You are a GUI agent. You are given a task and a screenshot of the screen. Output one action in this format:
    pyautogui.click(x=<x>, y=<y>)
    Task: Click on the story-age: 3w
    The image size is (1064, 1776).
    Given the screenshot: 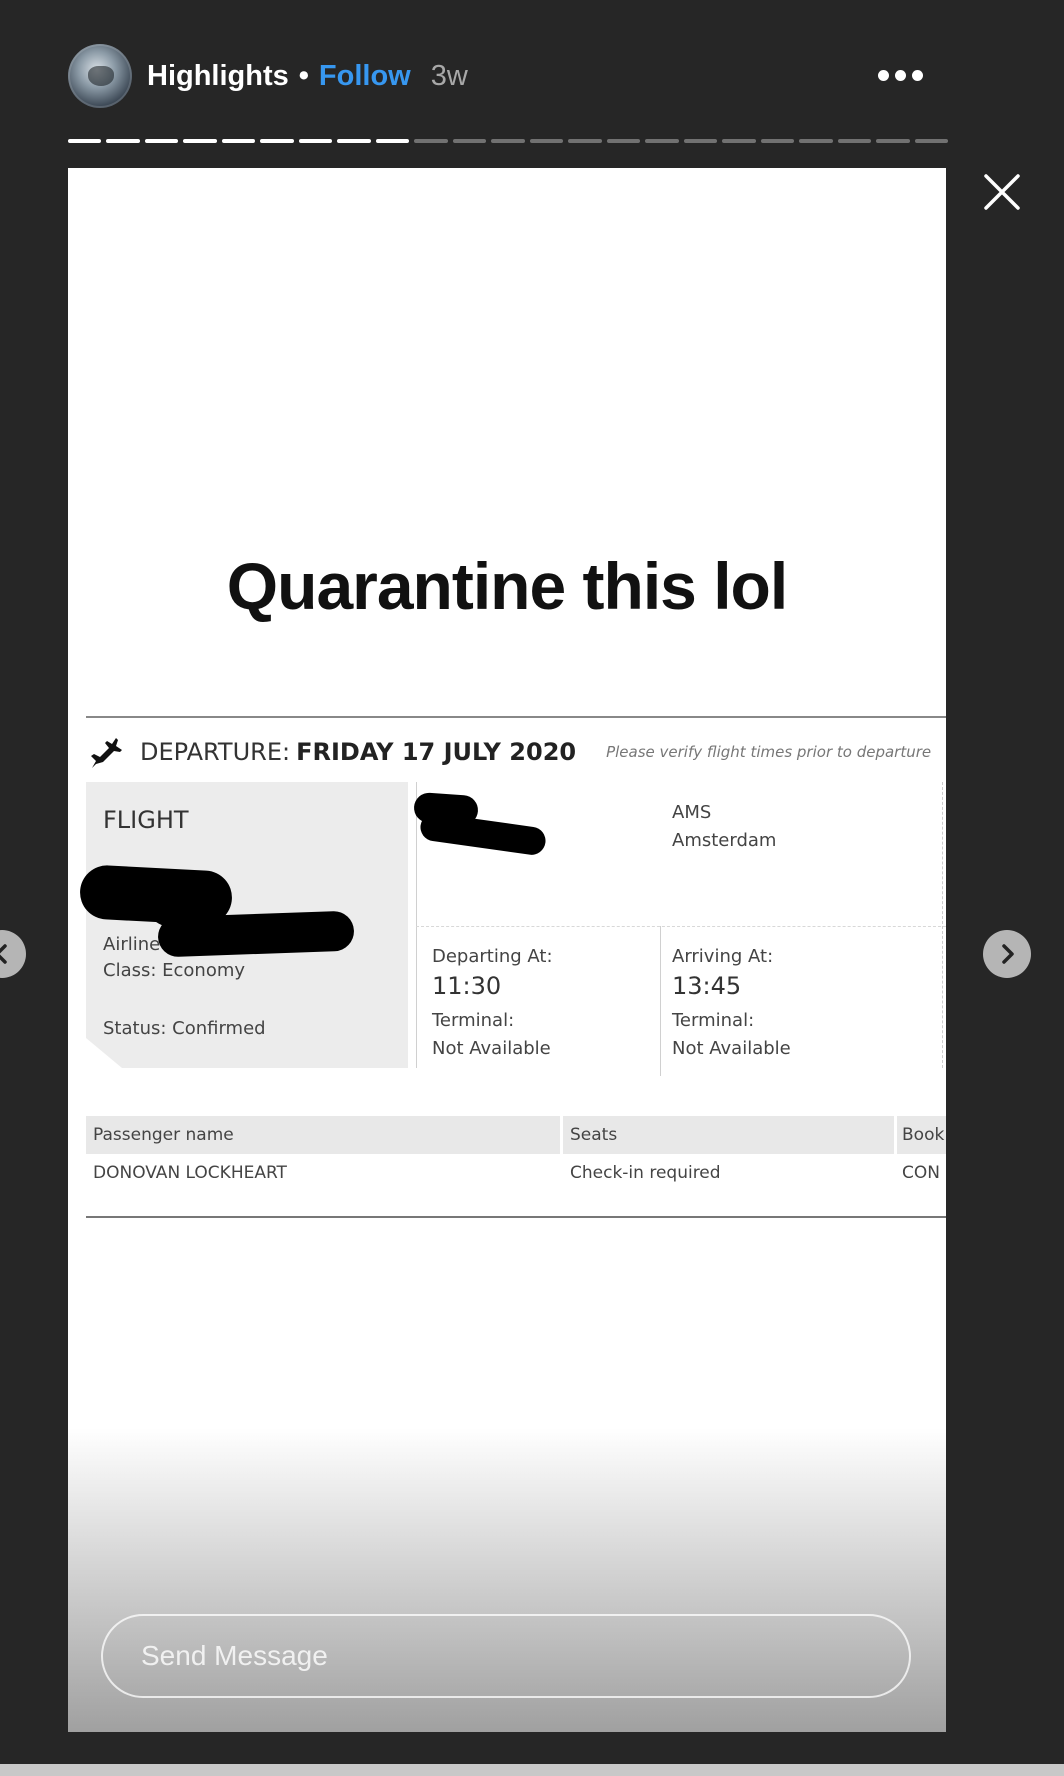 What is the action you would take?
    pyautogui.click(x=449, y=75)
    